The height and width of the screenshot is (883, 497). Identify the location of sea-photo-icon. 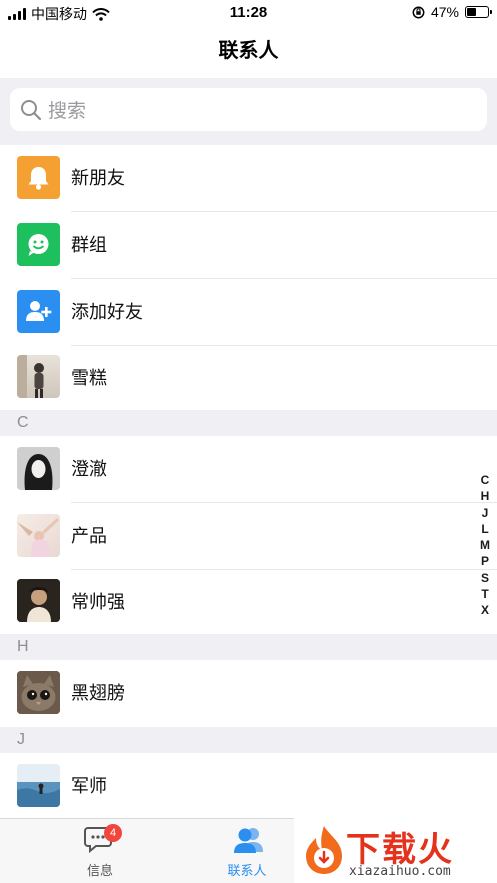
(38, 785).